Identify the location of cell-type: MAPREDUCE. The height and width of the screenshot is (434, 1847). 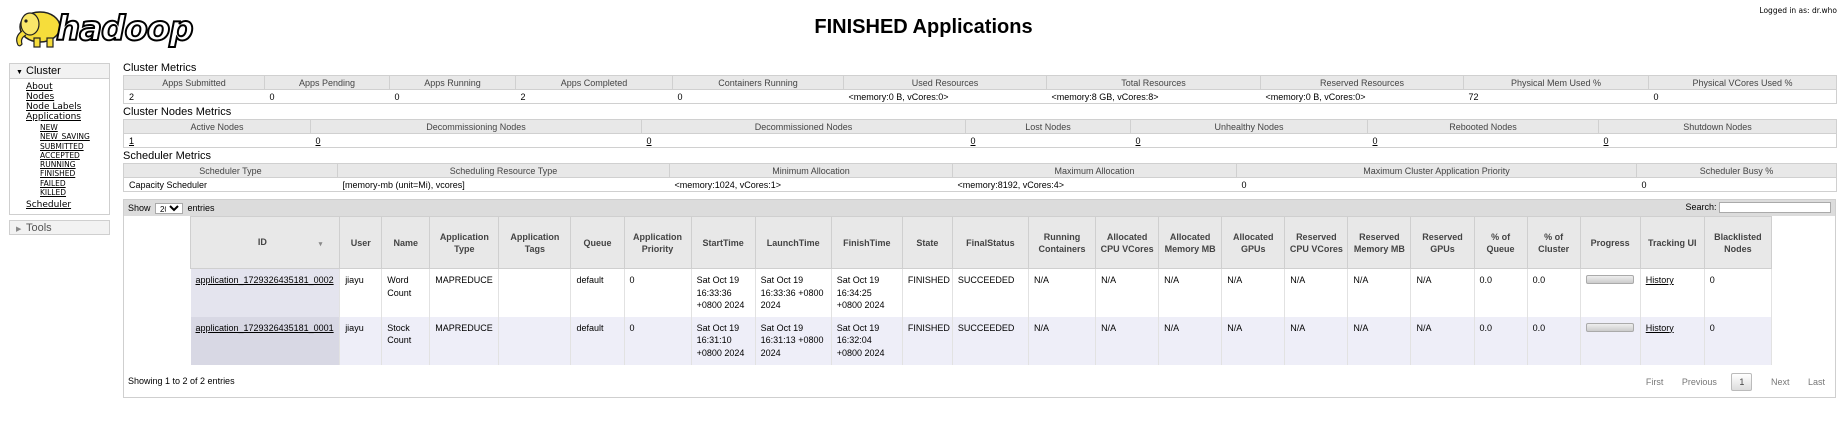
(464, 292).